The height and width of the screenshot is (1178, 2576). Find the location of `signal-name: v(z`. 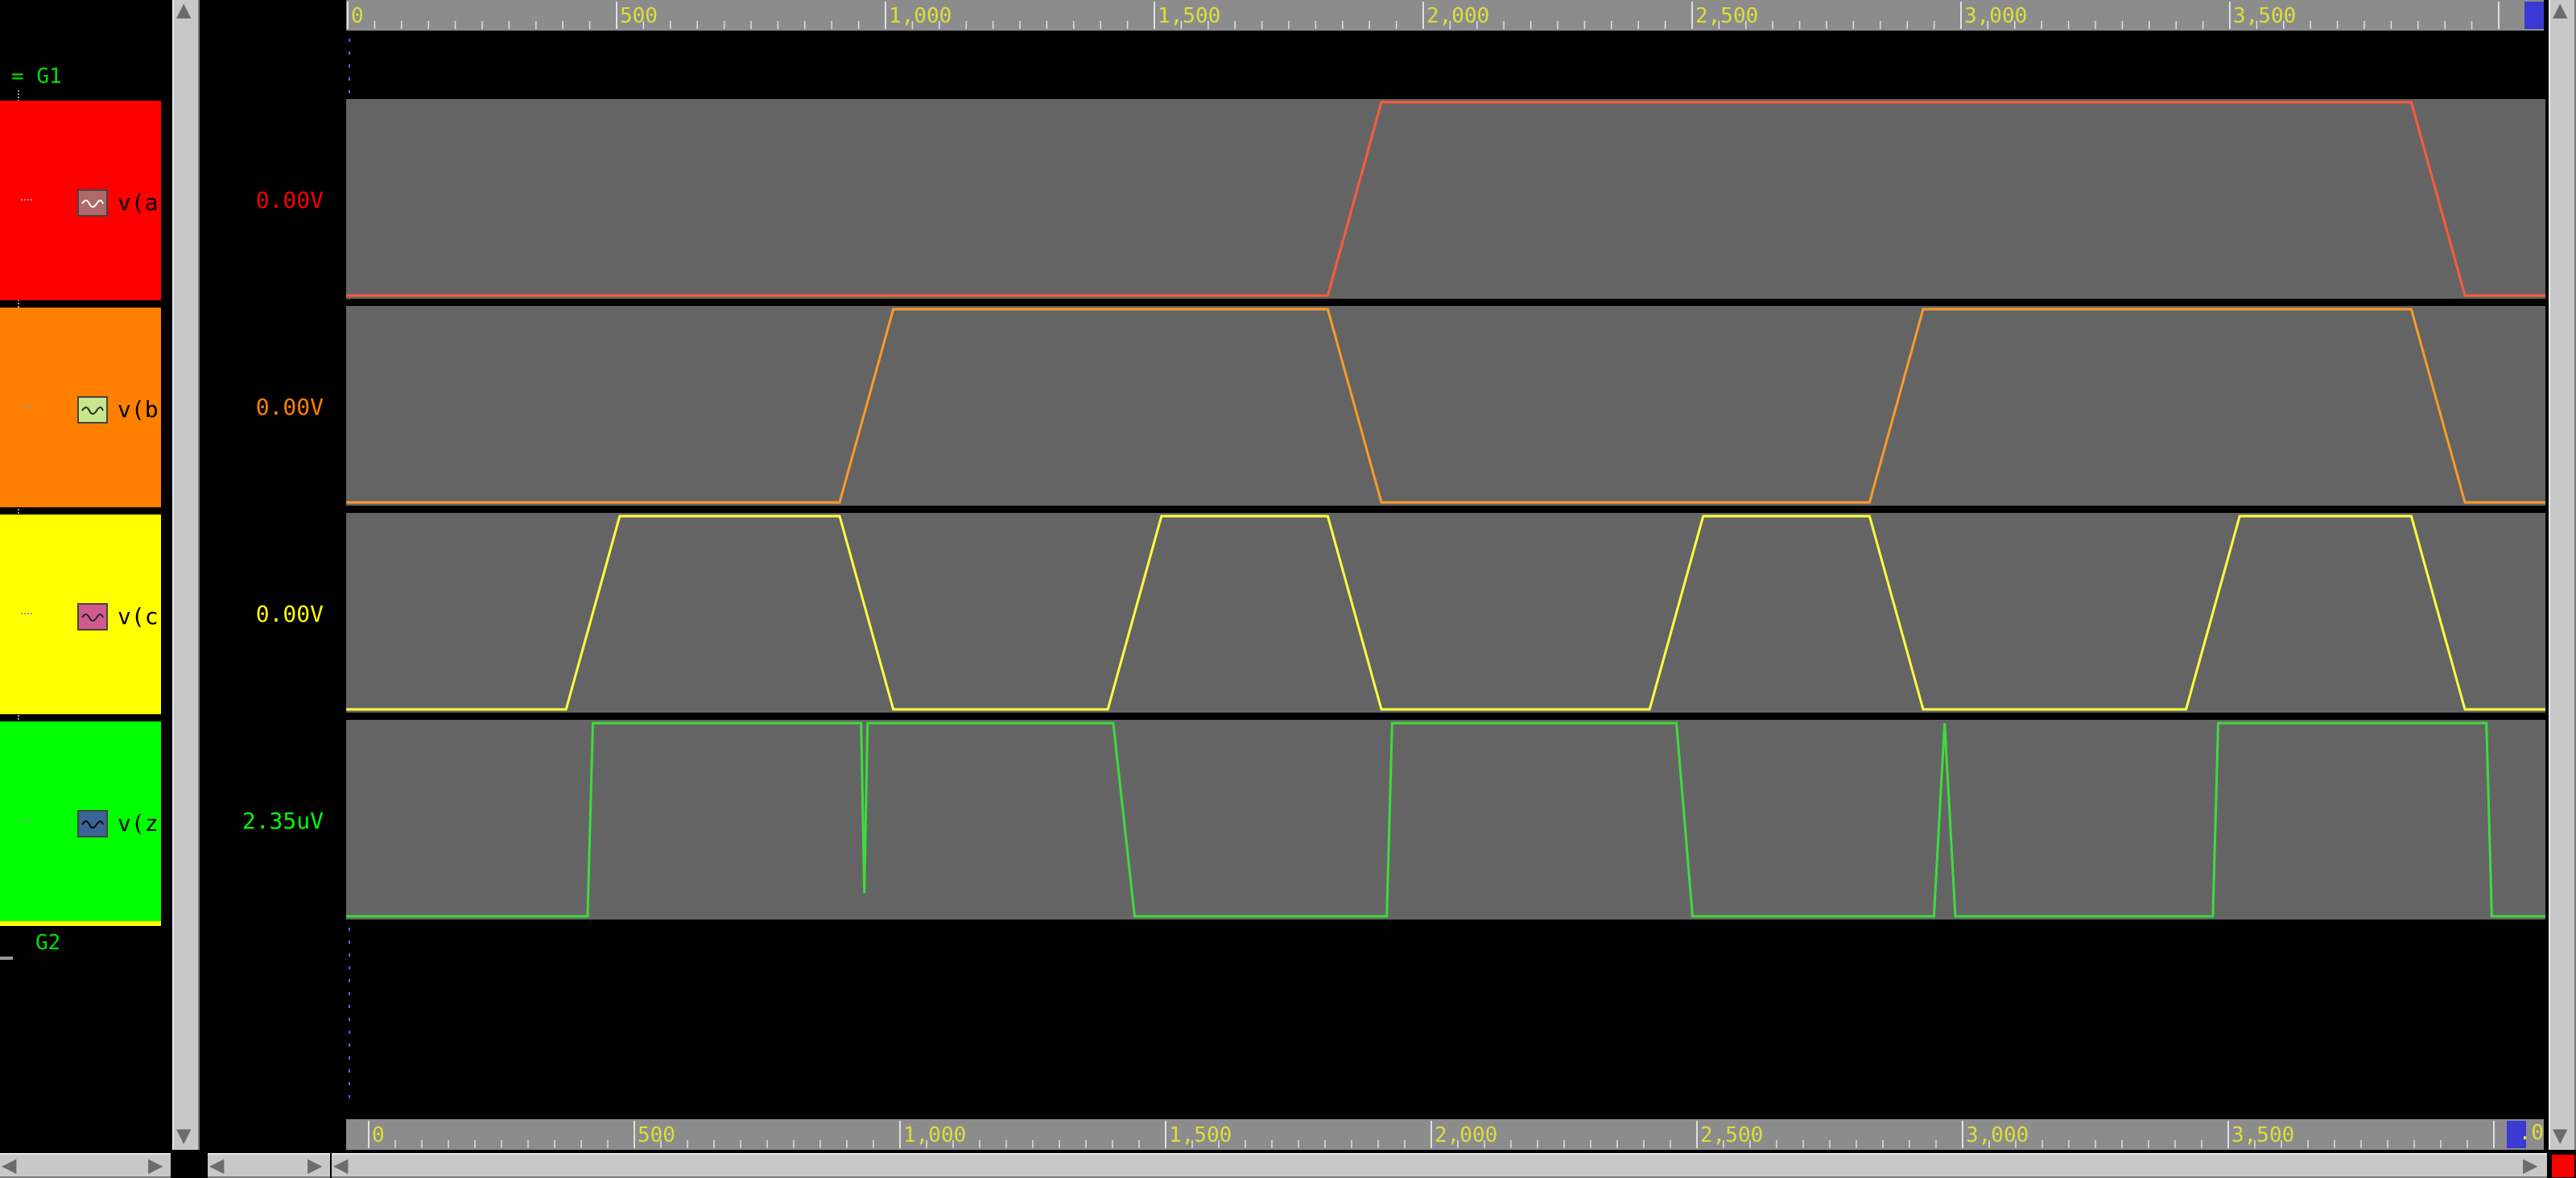

signal-name: v(z is located at coordinates (138, 824).